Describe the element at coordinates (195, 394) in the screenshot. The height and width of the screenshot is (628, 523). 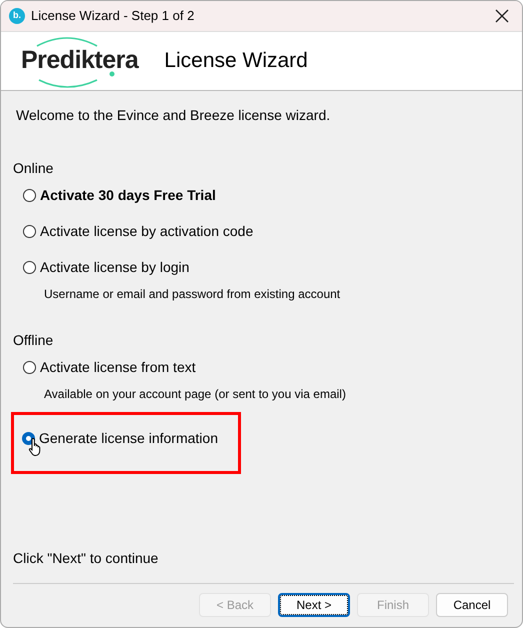
I see `hint-text: Available on your account page (or sent to you via email)` at that location.